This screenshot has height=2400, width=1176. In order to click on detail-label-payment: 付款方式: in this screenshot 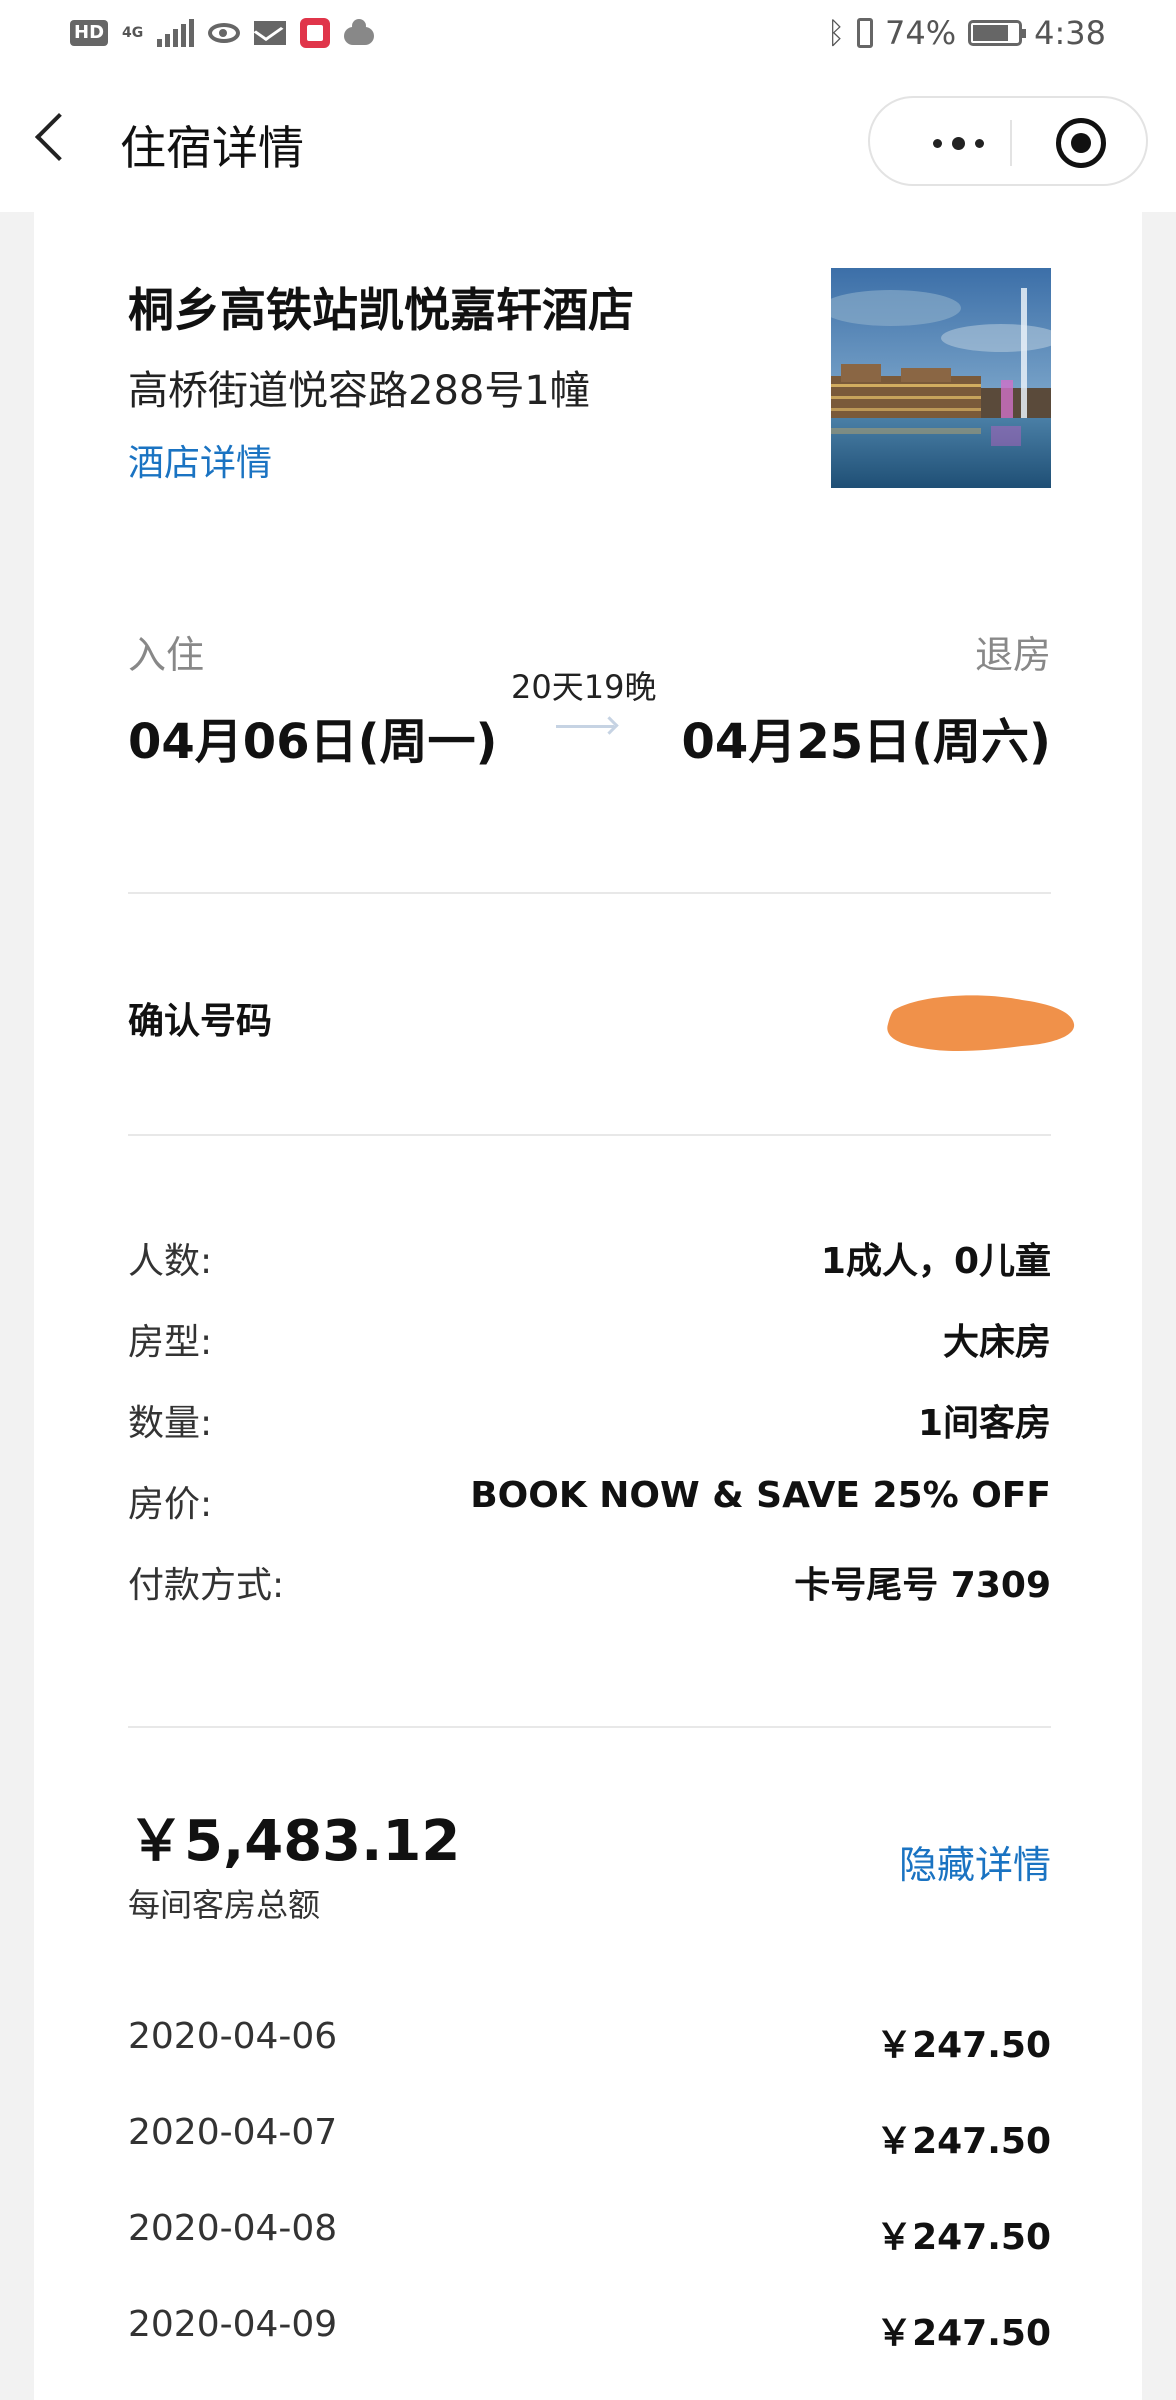, I will do `click(206, 1585)`.